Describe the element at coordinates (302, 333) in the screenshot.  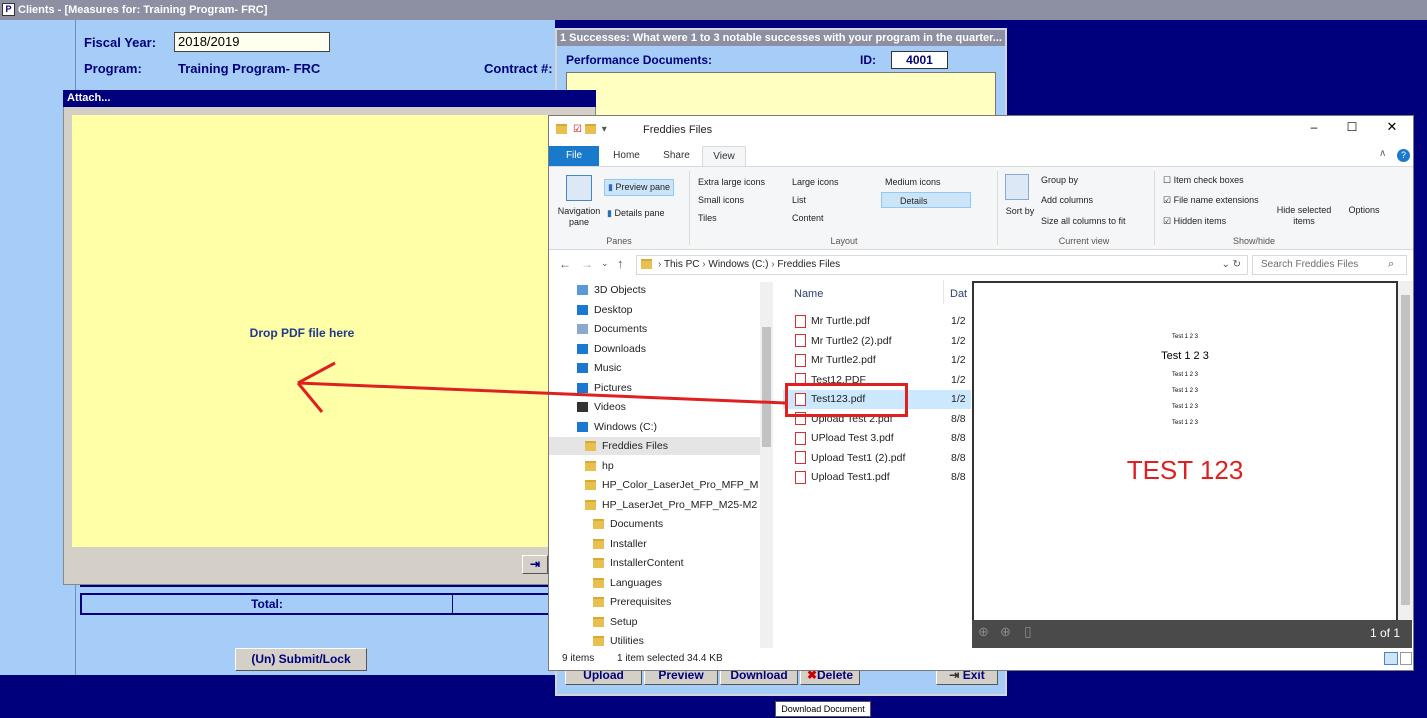
I see `drop-pdf-label: Drop PDF file here` at that location.